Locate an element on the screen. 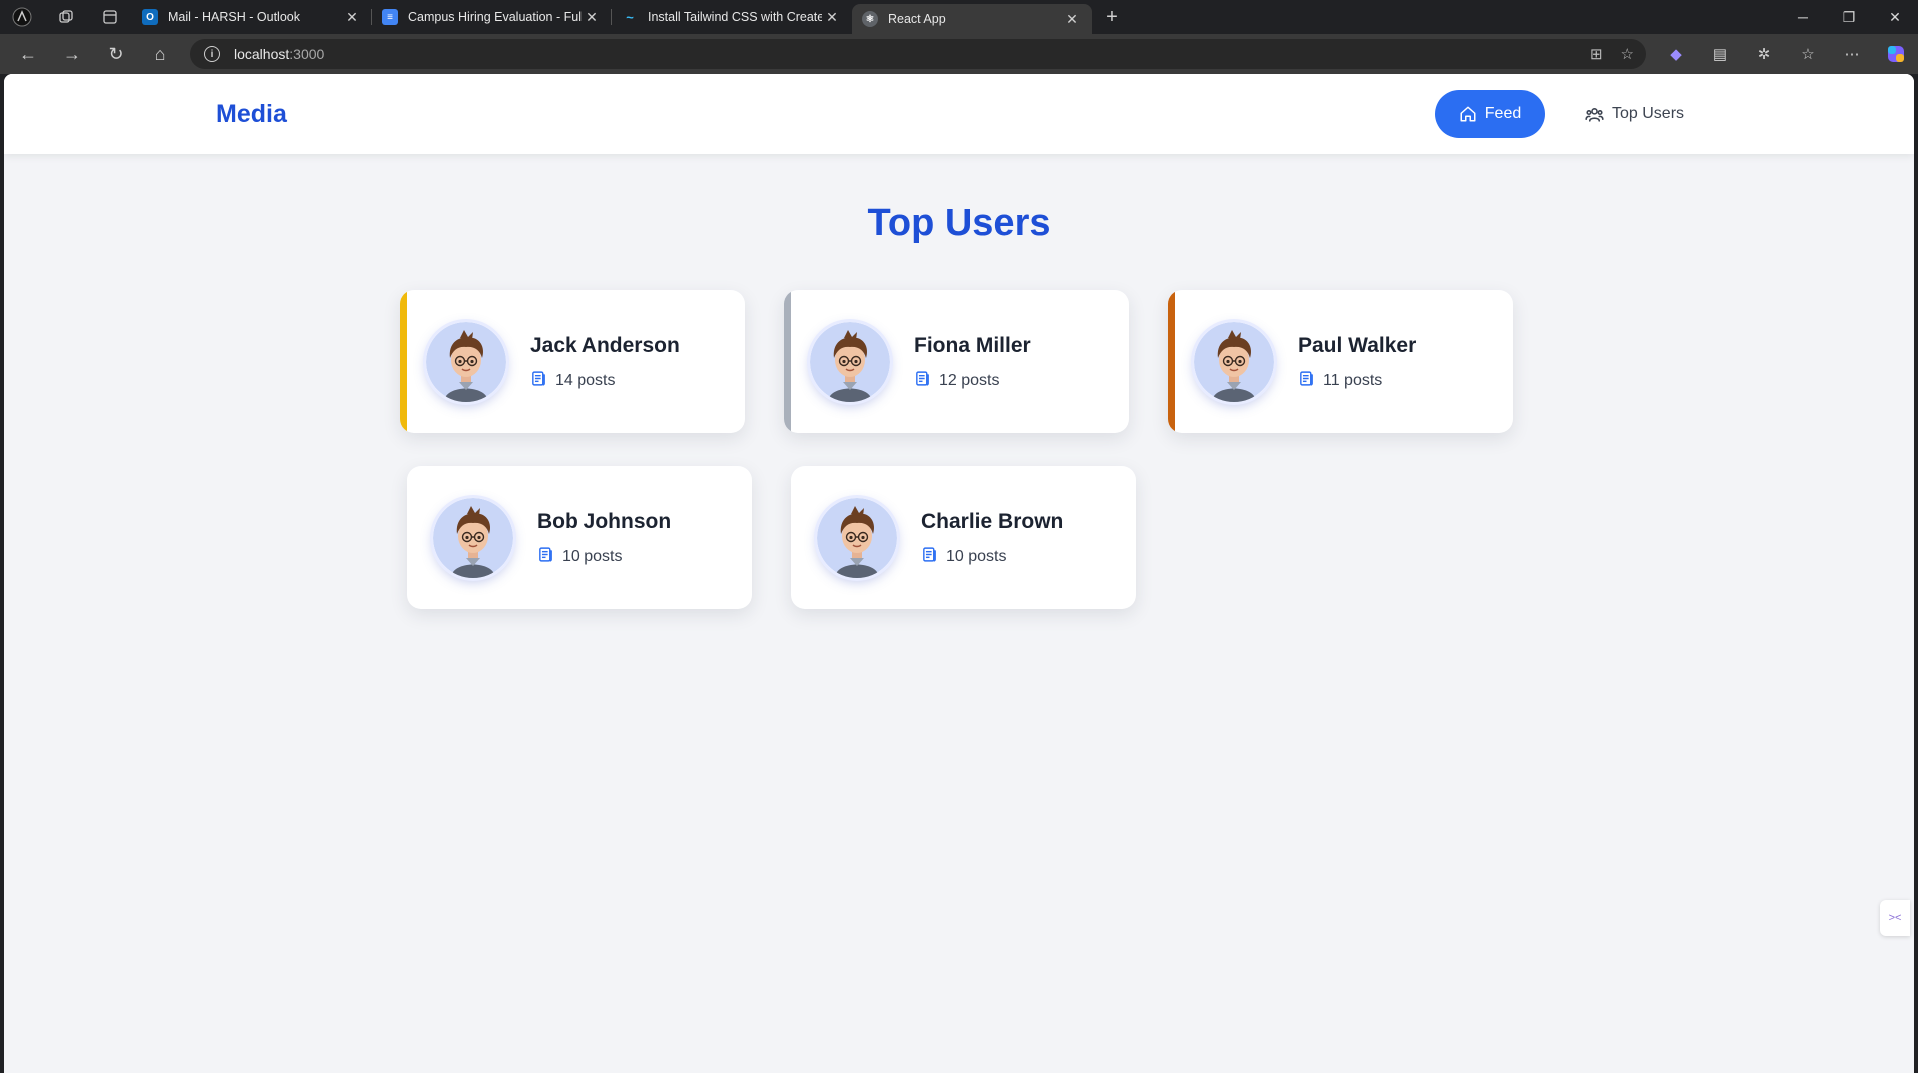  react-icon: ⚛ is located at coordinates (870, 19).